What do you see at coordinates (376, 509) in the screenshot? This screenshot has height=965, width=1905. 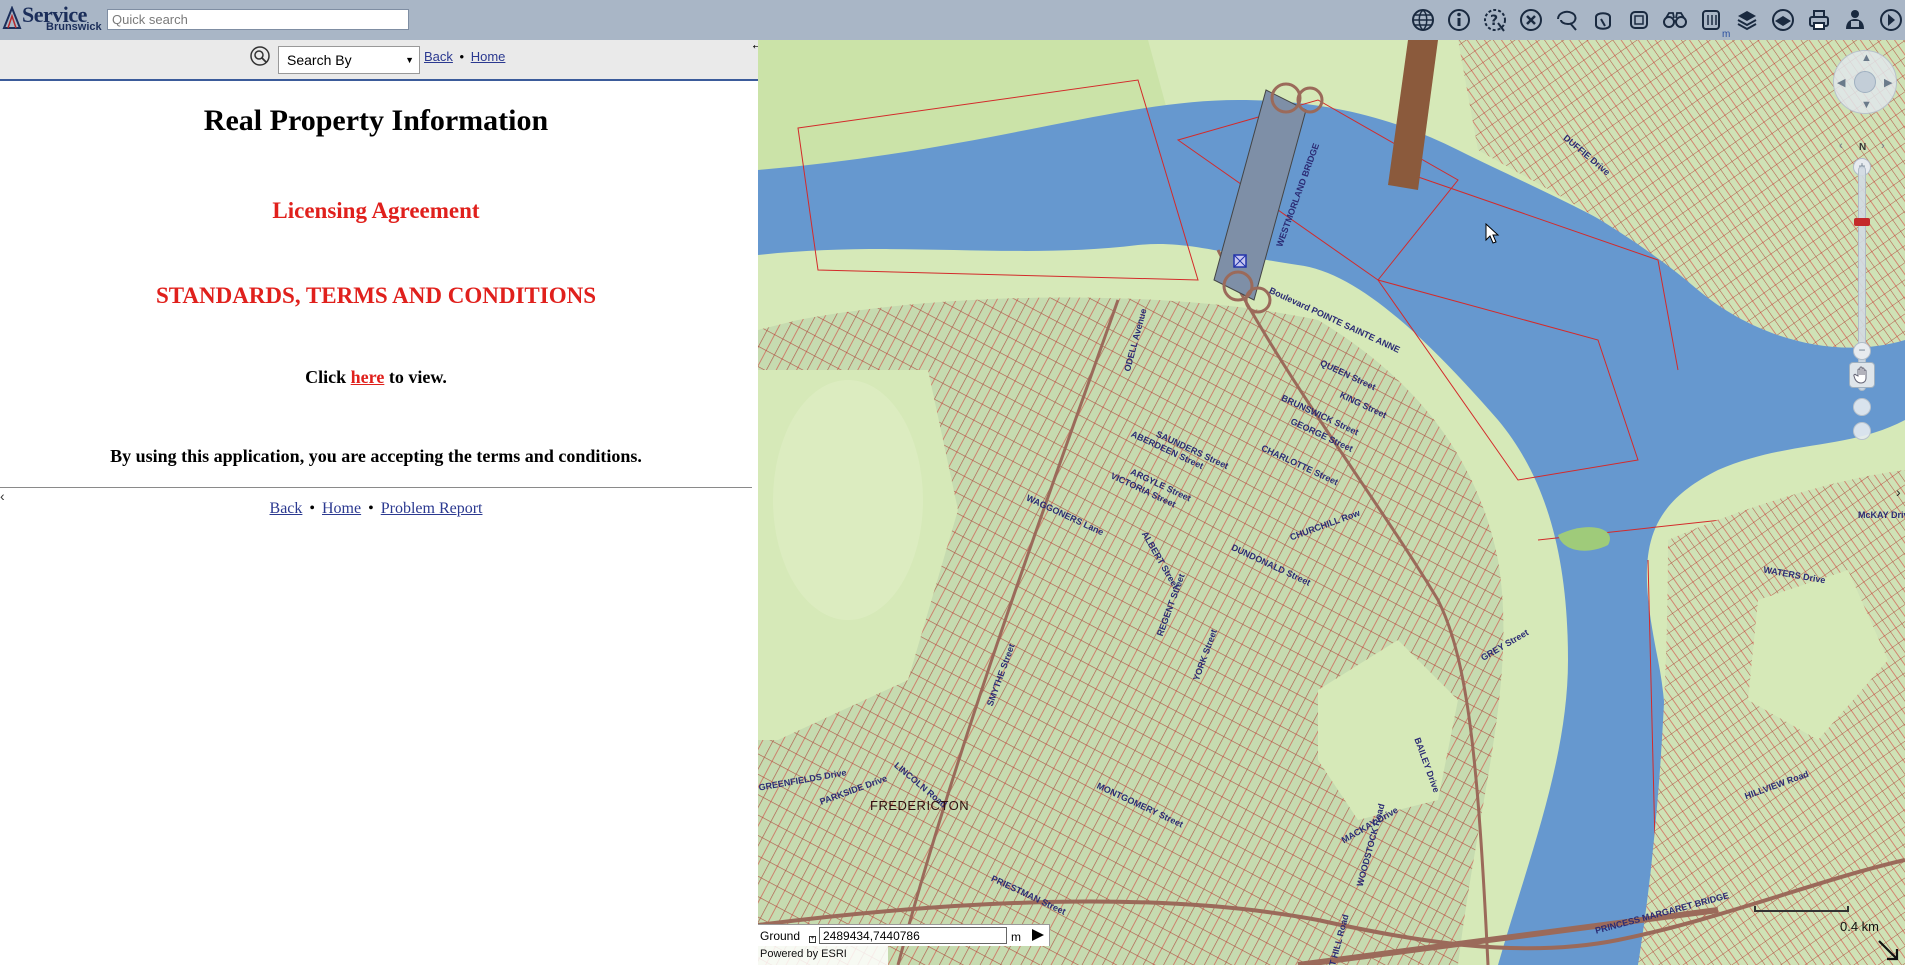 I see `footer-links: Back • Home • Problem Report` at bounding box center [376, 509].